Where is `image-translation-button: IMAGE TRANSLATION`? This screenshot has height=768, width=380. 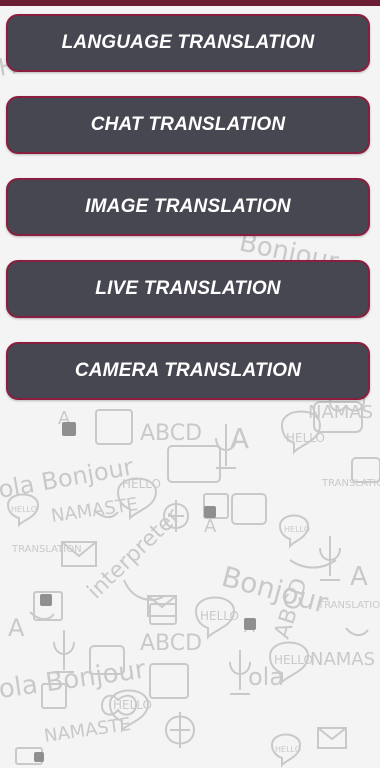
image-translation-button: IMAGE TRANSLATION is located at coordinates (188, 207).